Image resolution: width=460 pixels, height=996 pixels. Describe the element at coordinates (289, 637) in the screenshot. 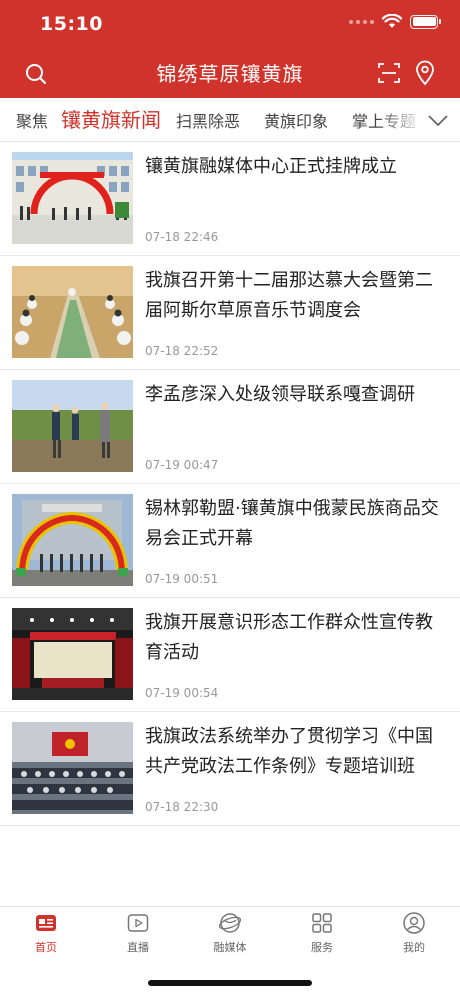

I see `news-title: 我旗开展意识形态工作群众性宣传教育活动` at that location.